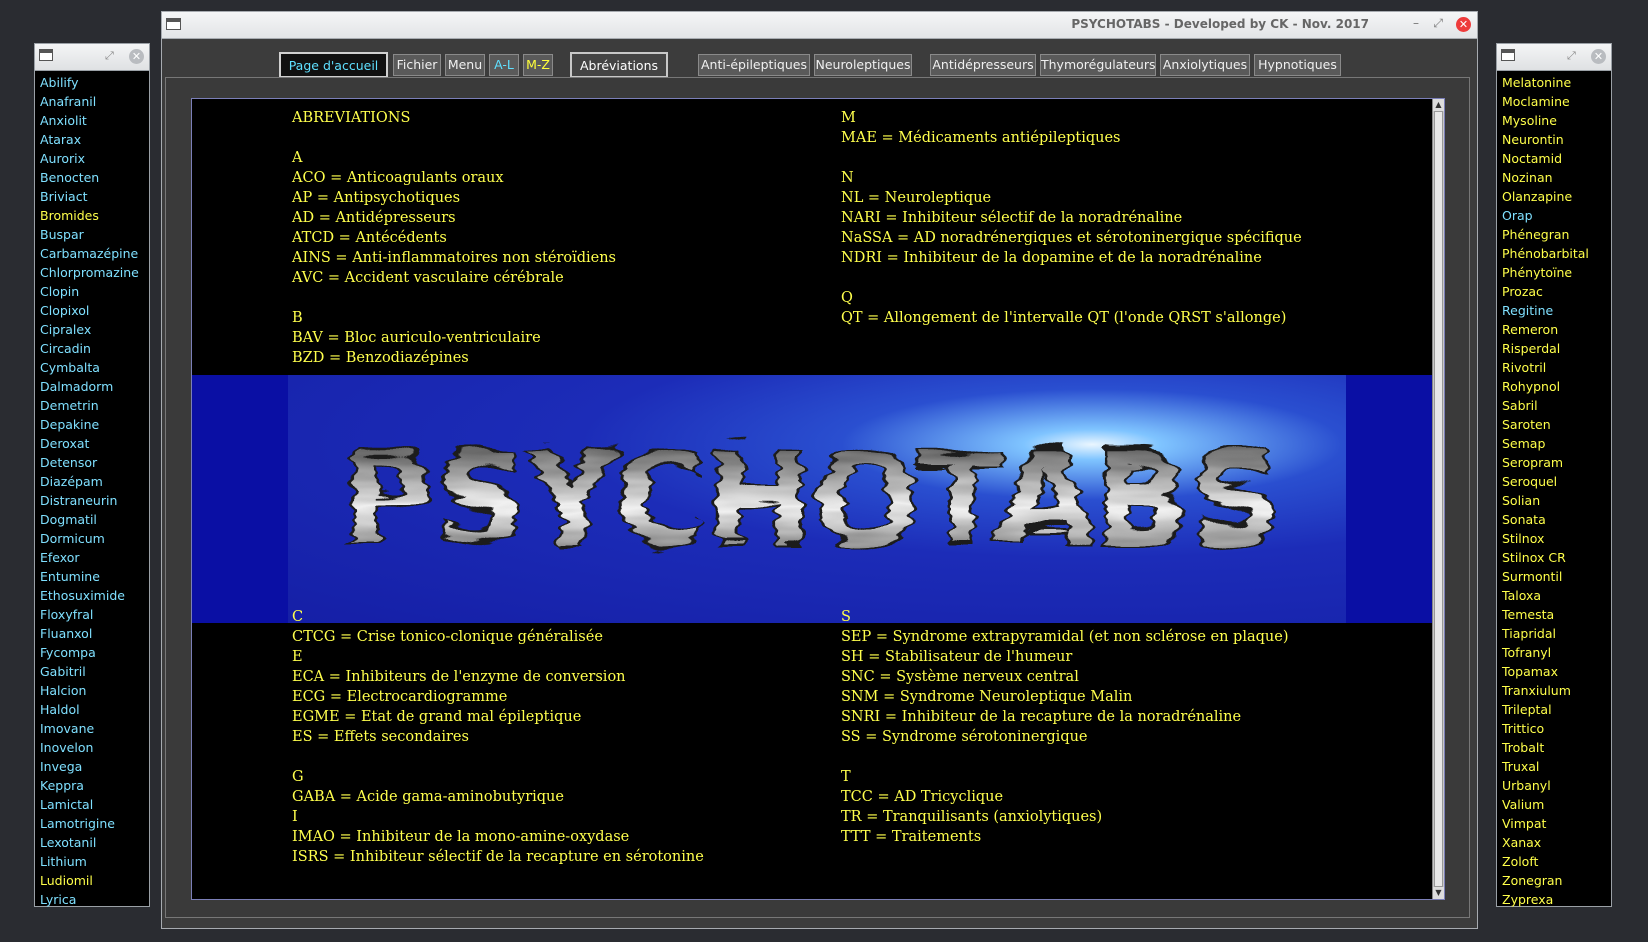  Describe the element at coordinates (94, 595) in the screenshot. I see `drug-list-item: Ethosuximide` at that location.